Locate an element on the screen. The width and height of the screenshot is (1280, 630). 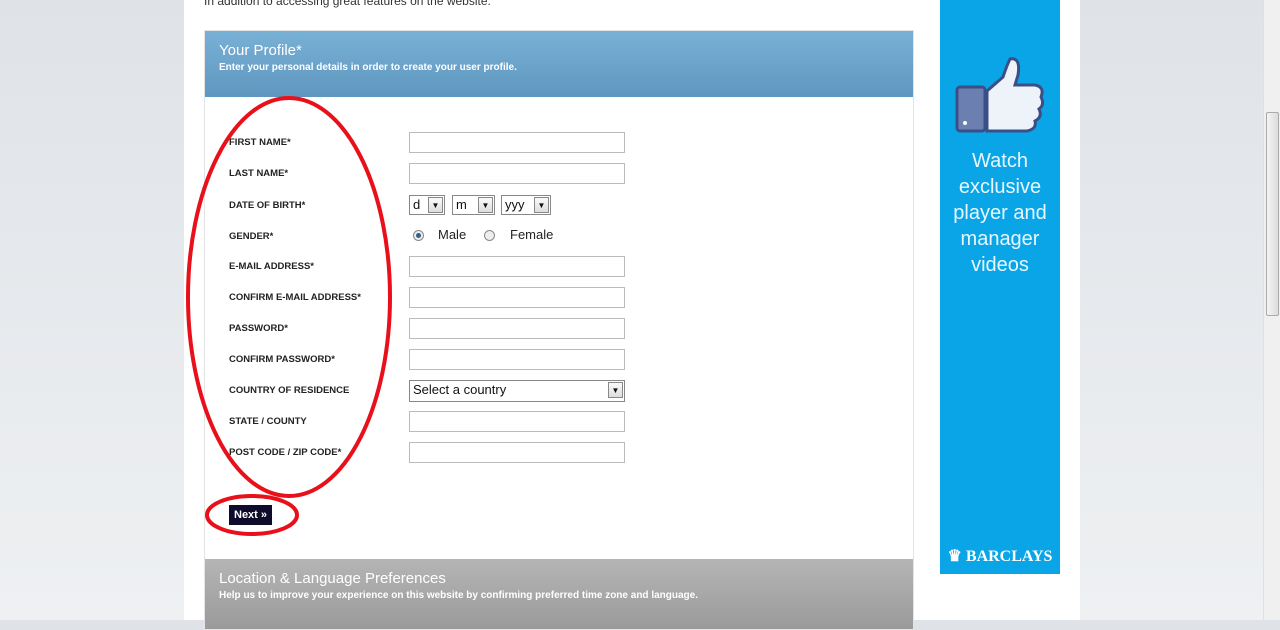
last-name-input is located at coordinates (517, 173).